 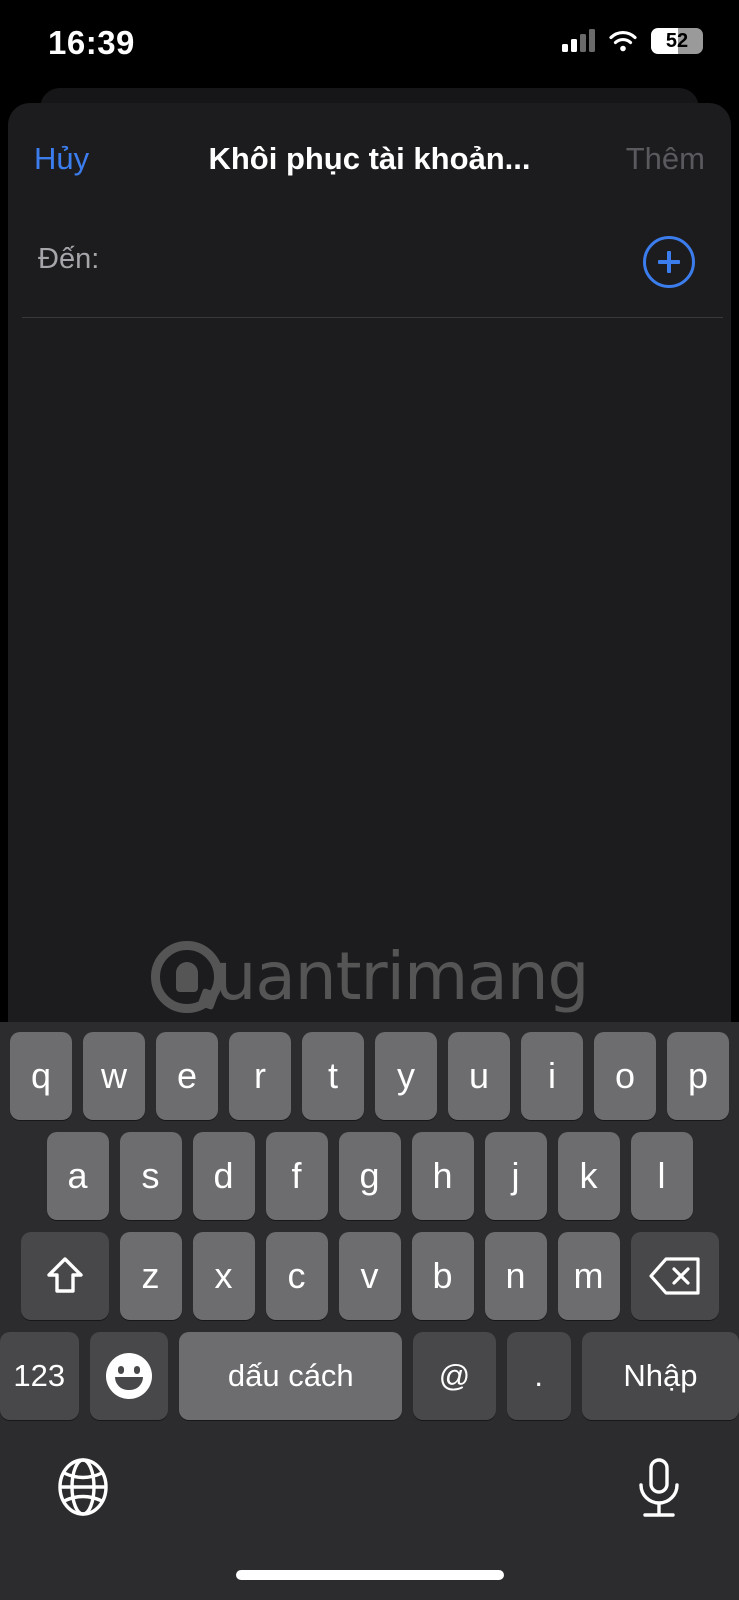 I want to click on key-h: h, so click(x=442, y=1176).